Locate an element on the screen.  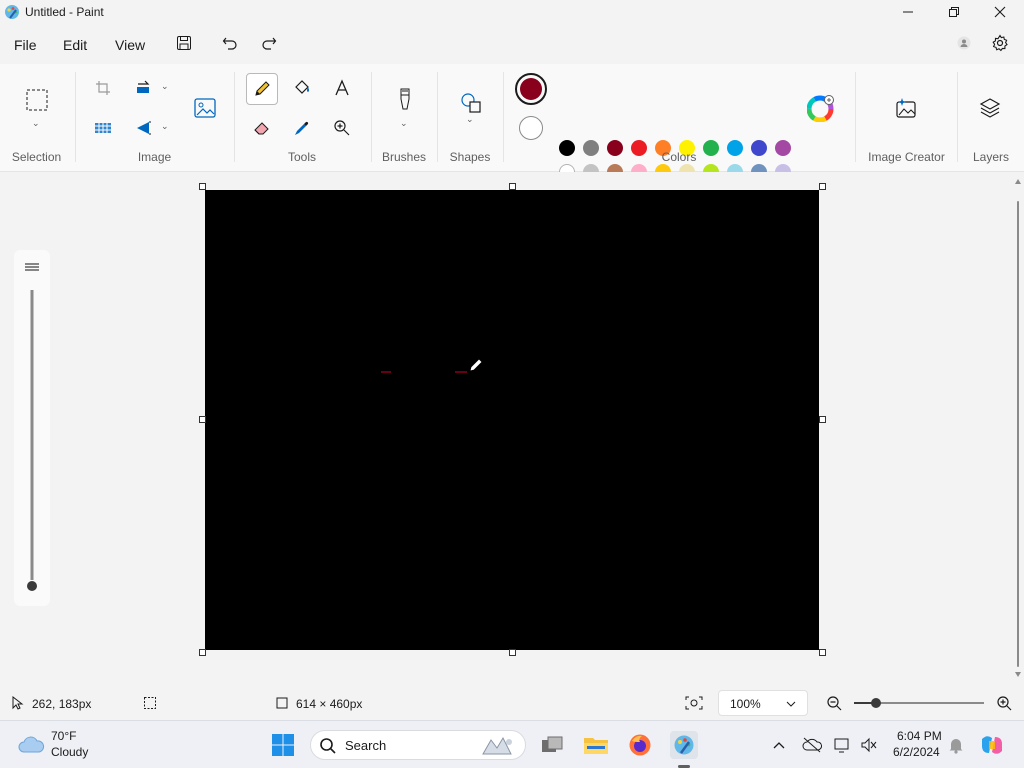
weather-desc: Cloudy is located at coordinates (70, 752).